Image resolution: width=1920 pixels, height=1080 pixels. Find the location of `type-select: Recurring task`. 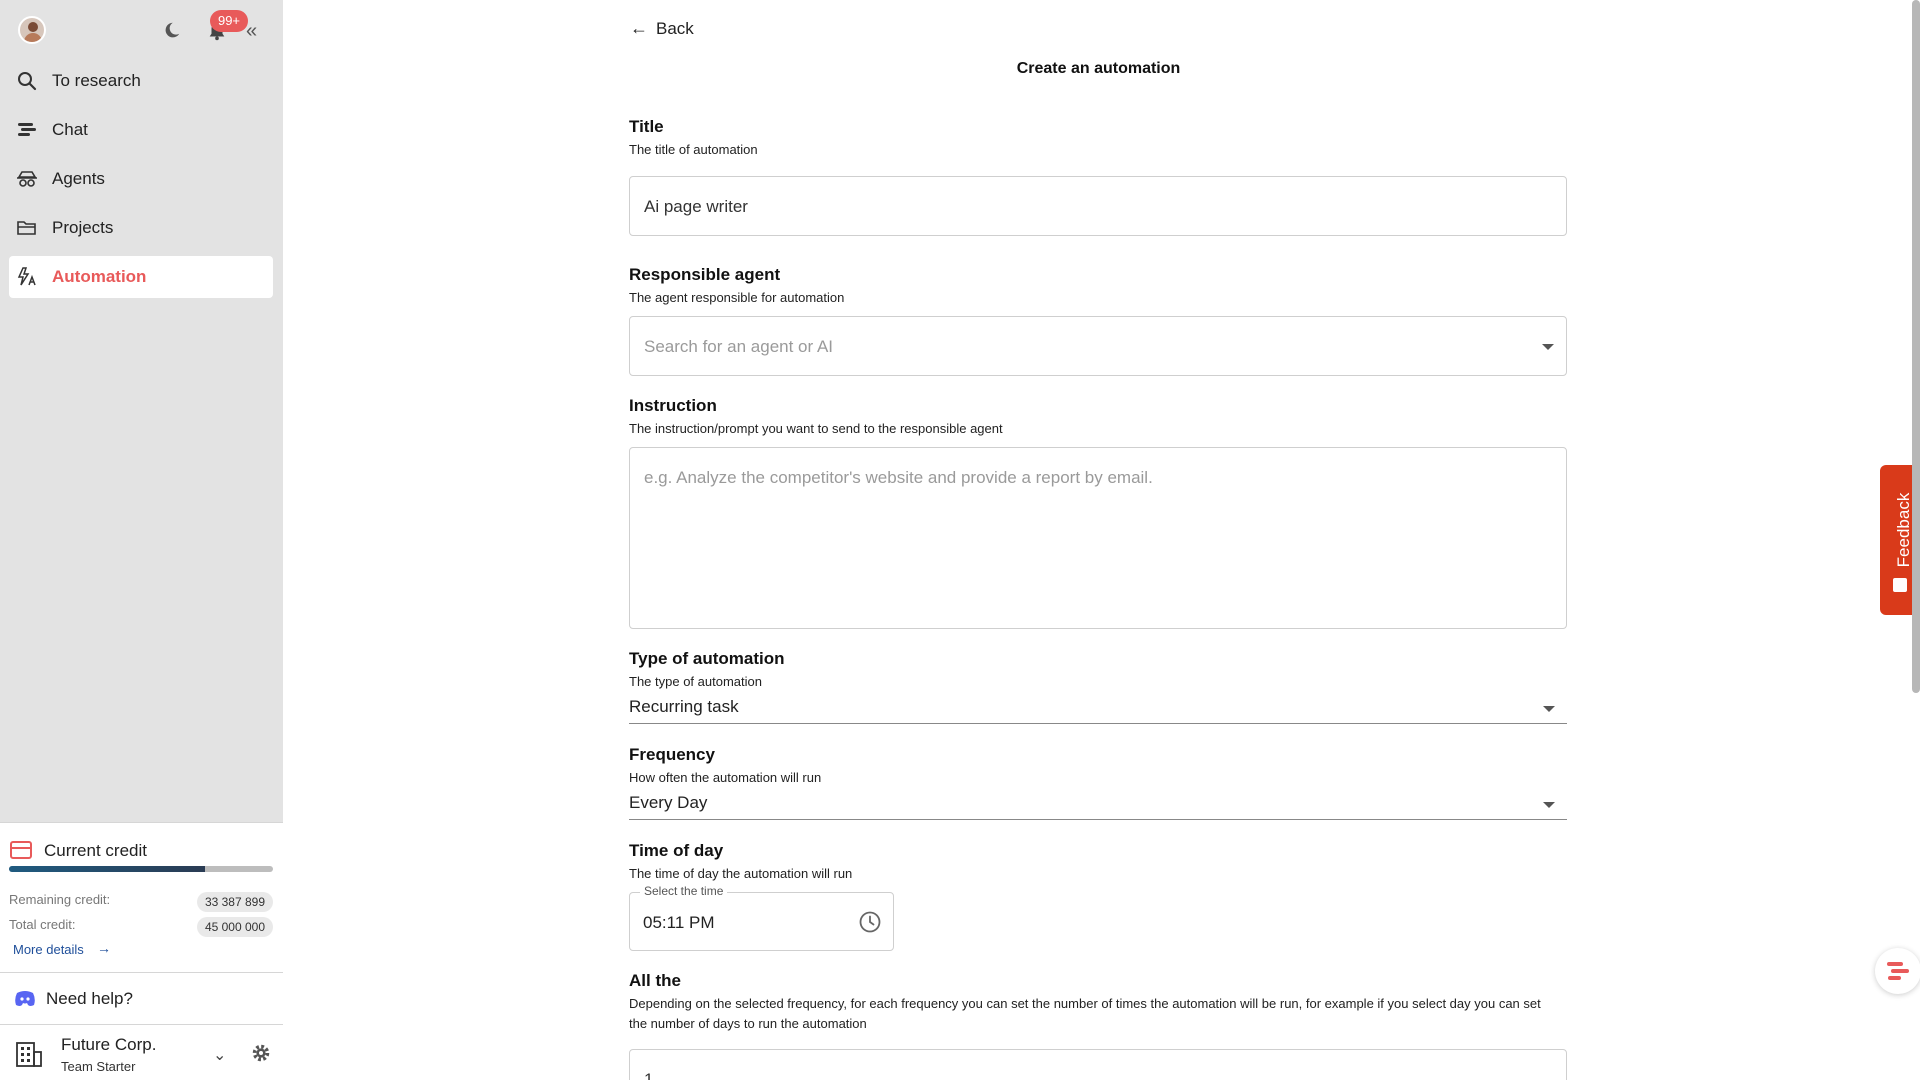

type-select: Recurring task is located at coordinates (1098, 709).